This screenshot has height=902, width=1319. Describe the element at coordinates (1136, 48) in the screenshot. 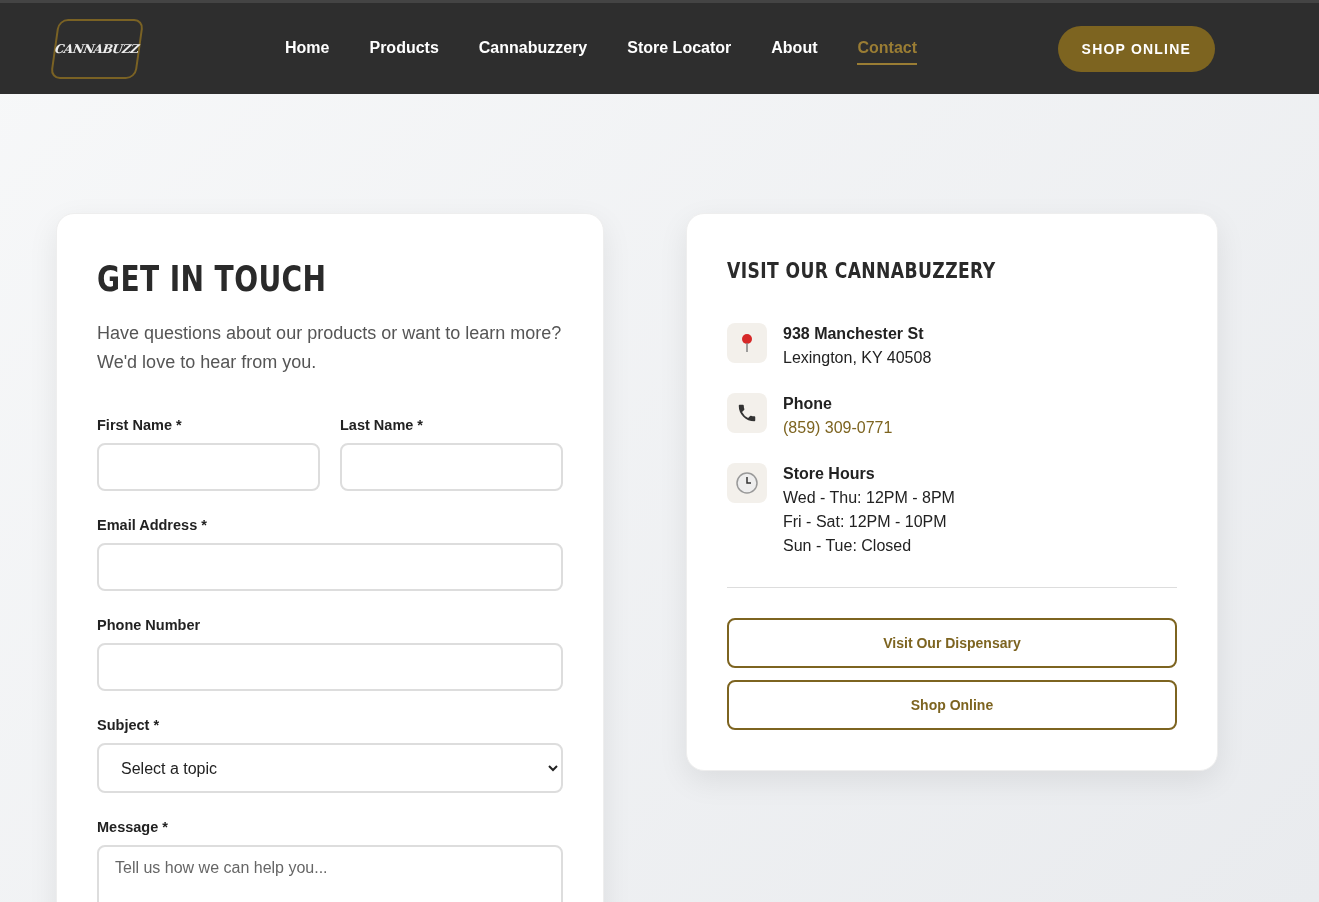

I see `shop-online-button: SHOP ONLINE` at that location.